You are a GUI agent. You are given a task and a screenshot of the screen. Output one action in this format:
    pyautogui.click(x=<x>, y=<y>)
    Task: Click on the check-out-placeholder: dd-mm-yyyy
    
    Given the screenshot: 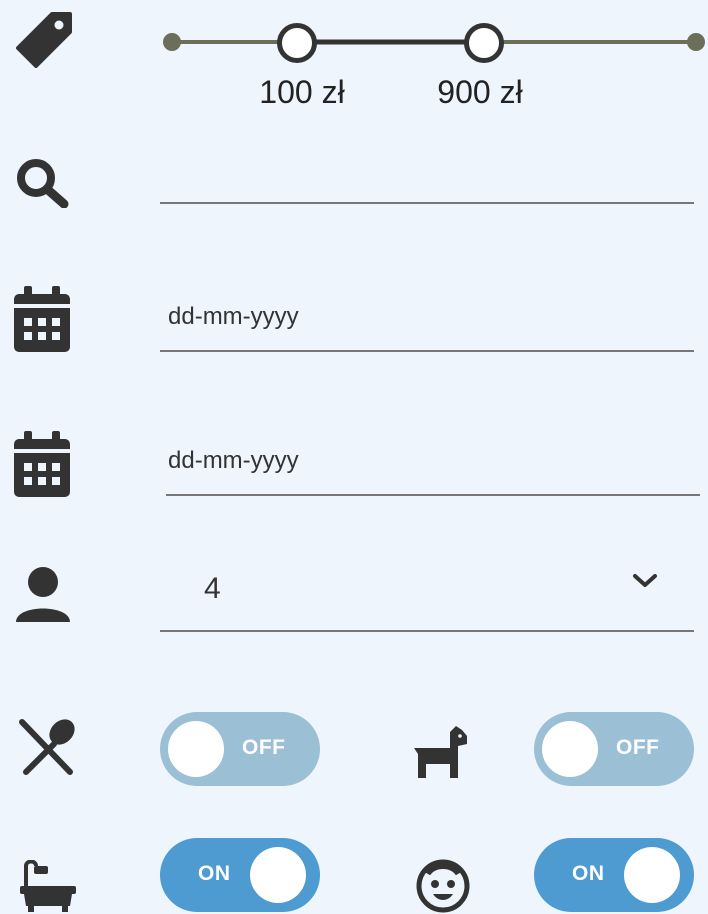 What is the action you would take?
    pyautogui.click(x=233, y=460)
    